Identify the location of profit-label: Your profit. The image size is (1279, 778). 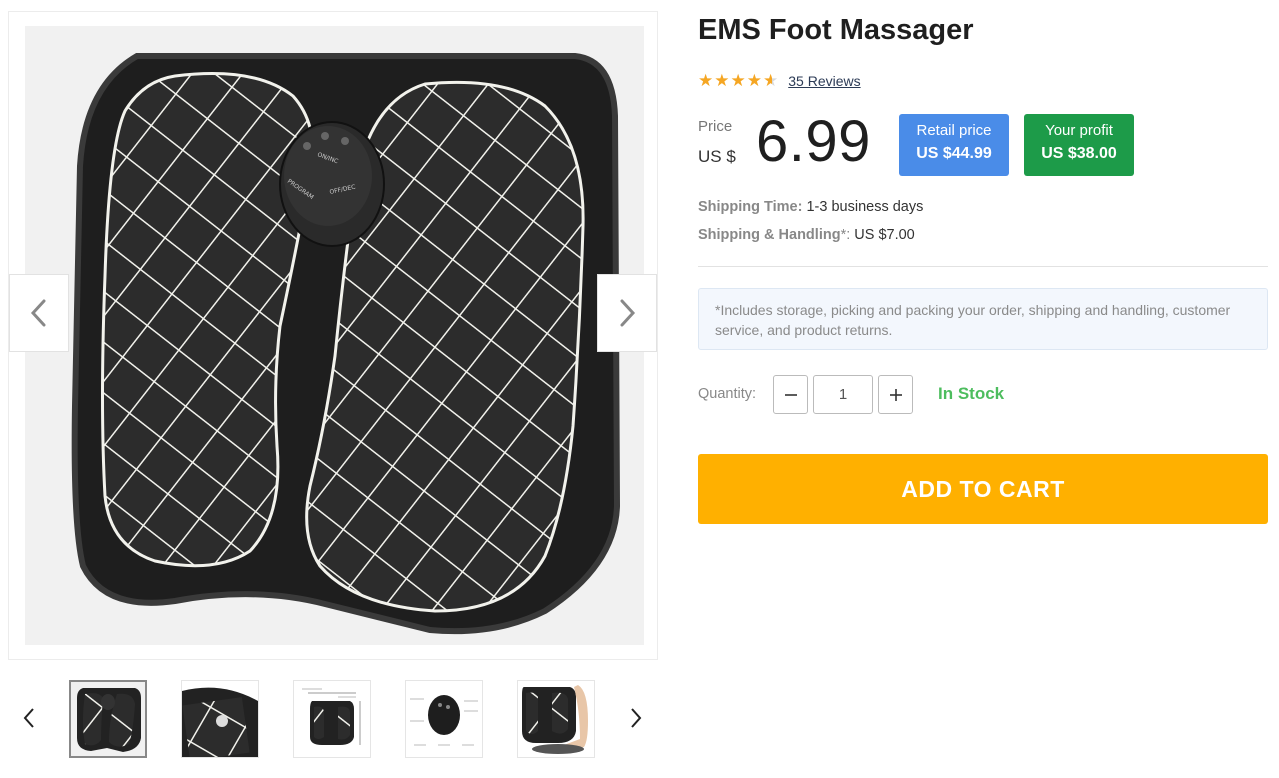
(1079, 130).